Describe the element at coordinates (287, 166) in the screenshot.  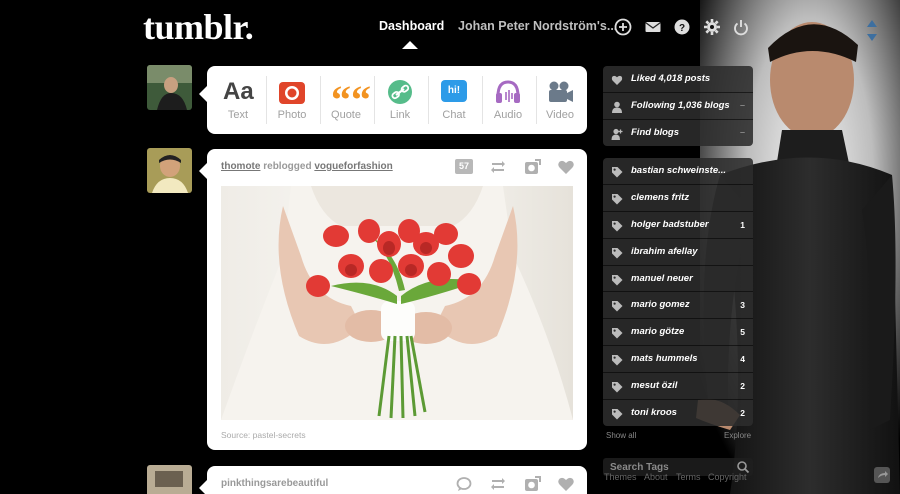
I see `post-verb: reblogged` at that location.